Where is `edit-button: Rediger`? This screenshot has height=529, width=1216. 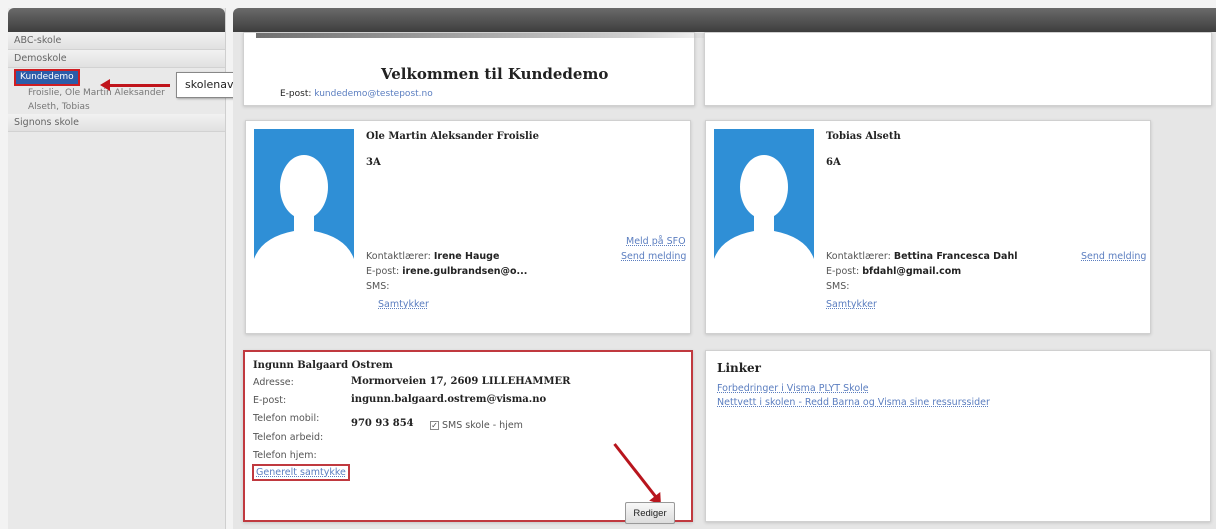
edit-button: Rediger is located at coordinates (650, 513).